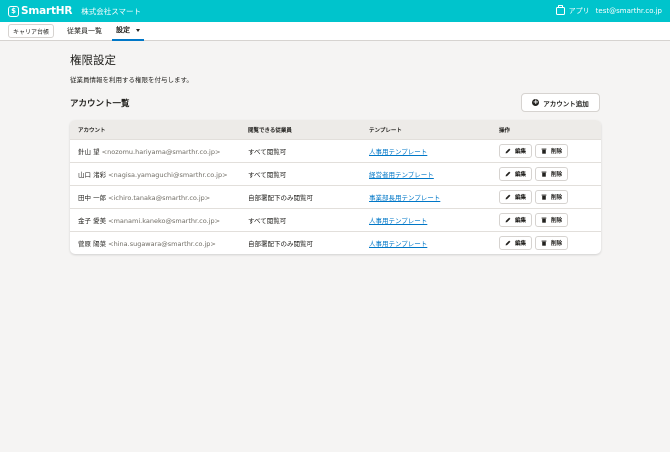  Describe the element at coordinates (92, 130) in the screenshot. I see `header-account: アカウント` at that location.